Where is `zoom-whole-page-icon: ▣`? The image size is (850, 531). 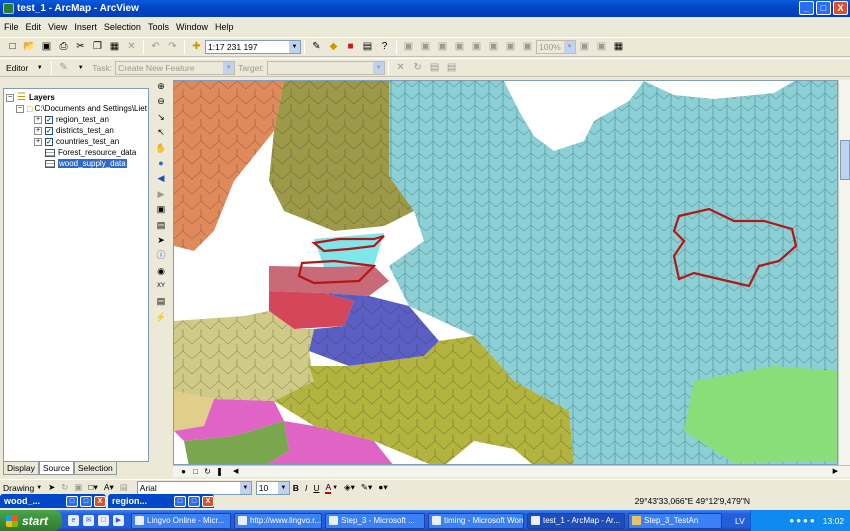
zoom-whole-page-icon: ▣ is located at coordinates (459, 47).